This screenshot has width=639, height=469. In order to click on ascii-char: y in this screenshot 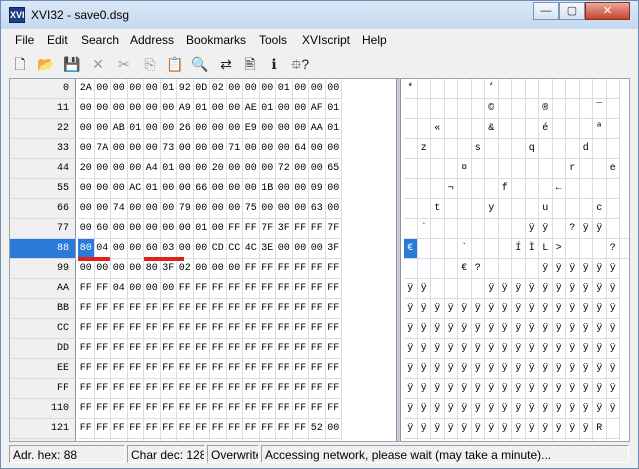, I will do `click(492, 209)`.